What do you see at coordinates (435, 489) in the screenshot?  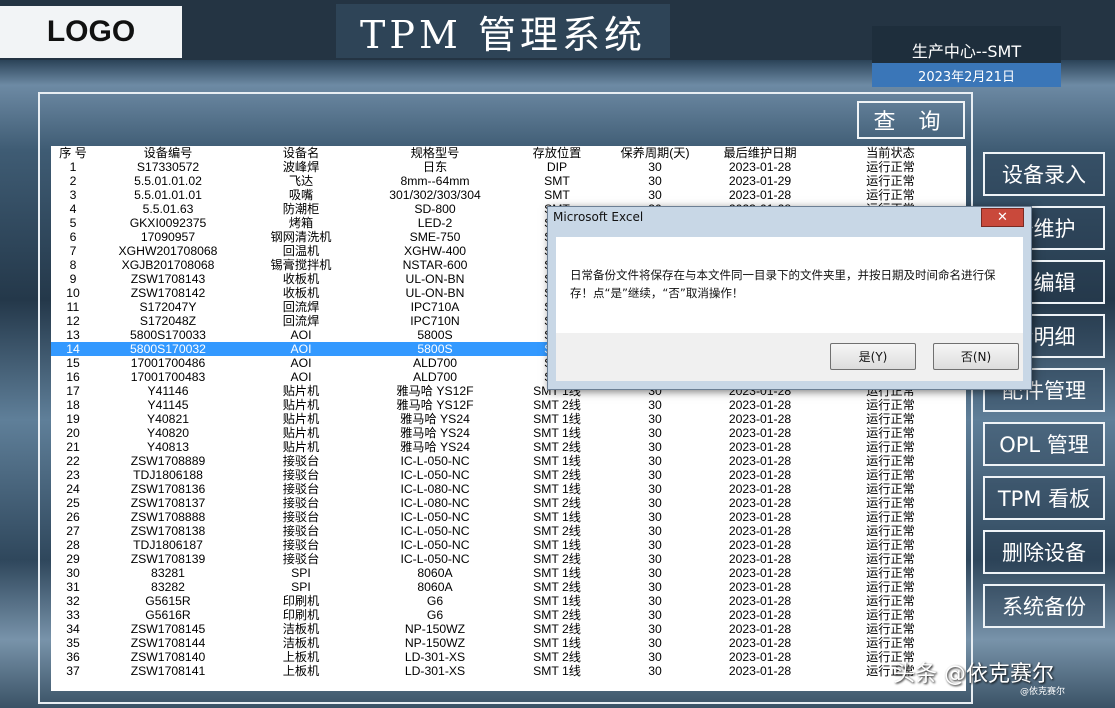 I see `table-cell: IC-L-080-NC` at bounding box center [435, 489].